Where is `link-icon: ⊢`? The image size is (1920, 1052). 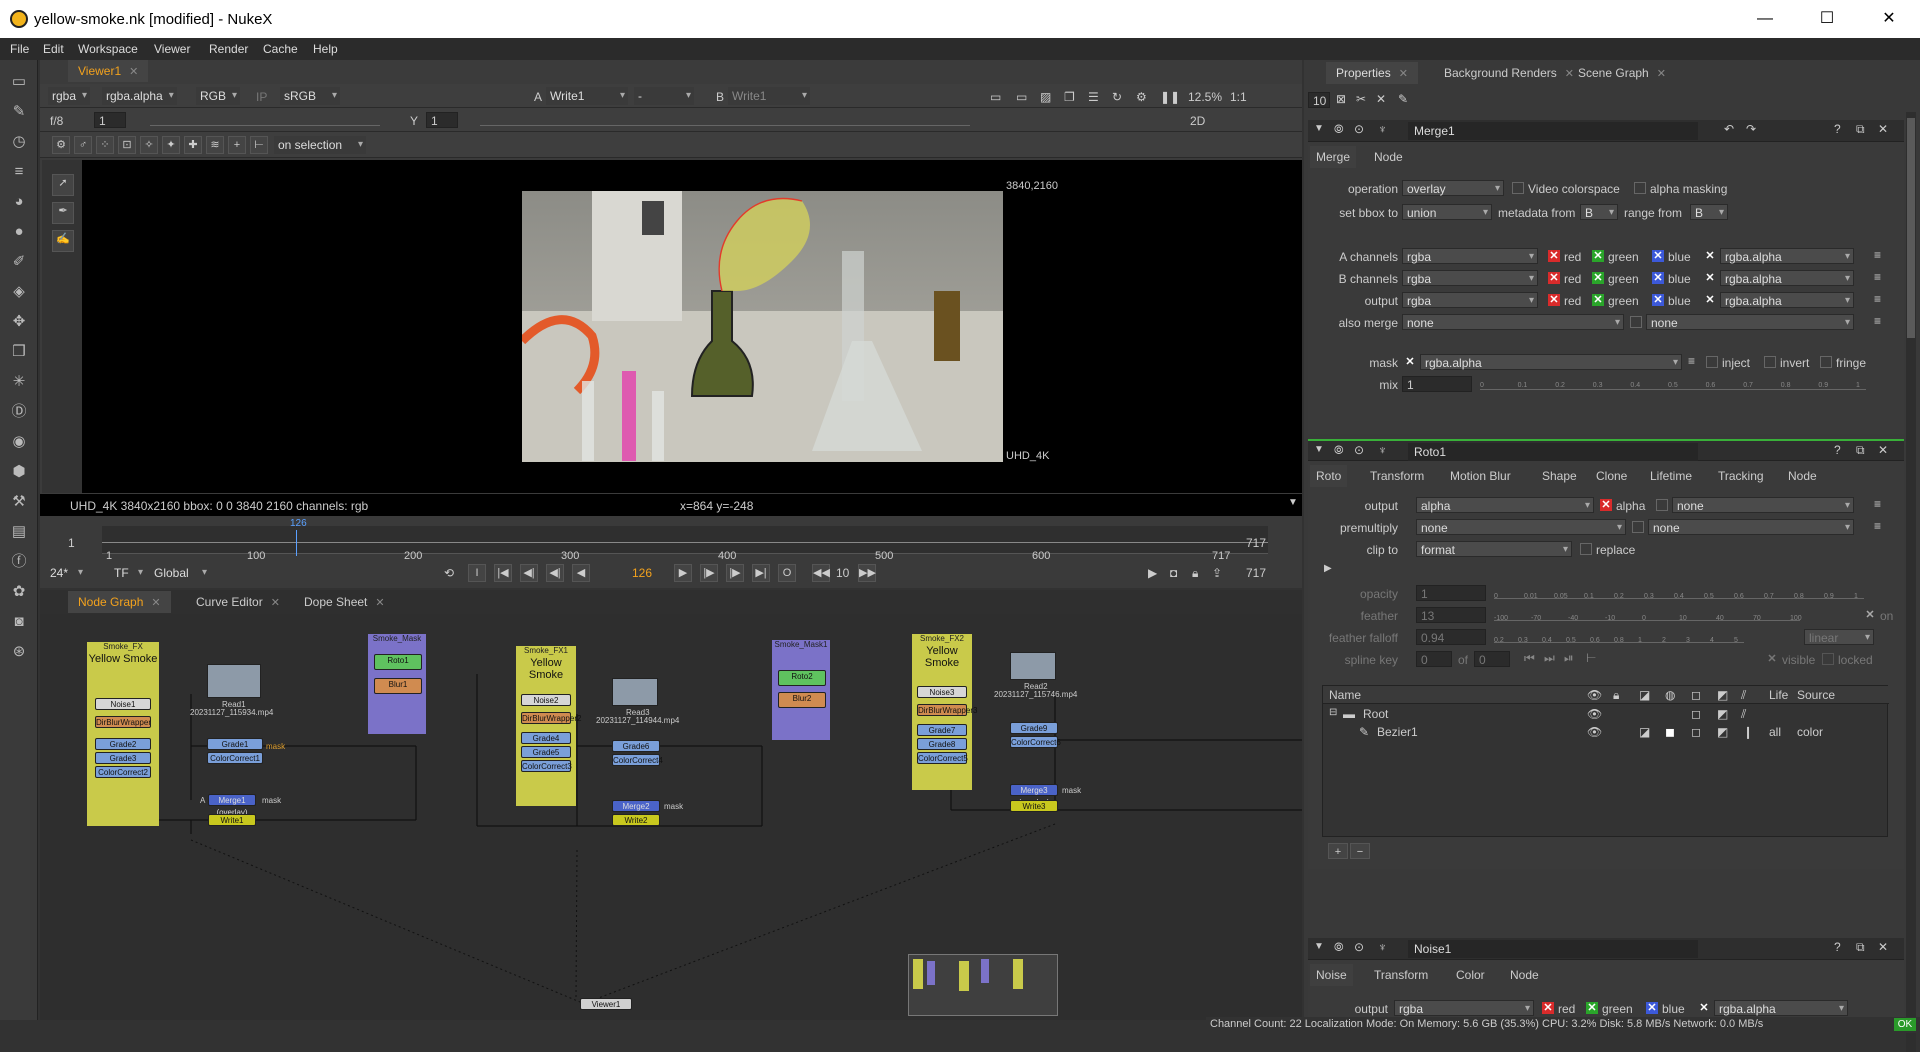
link-icon: ⊢ is located at coordinates (259, 145).